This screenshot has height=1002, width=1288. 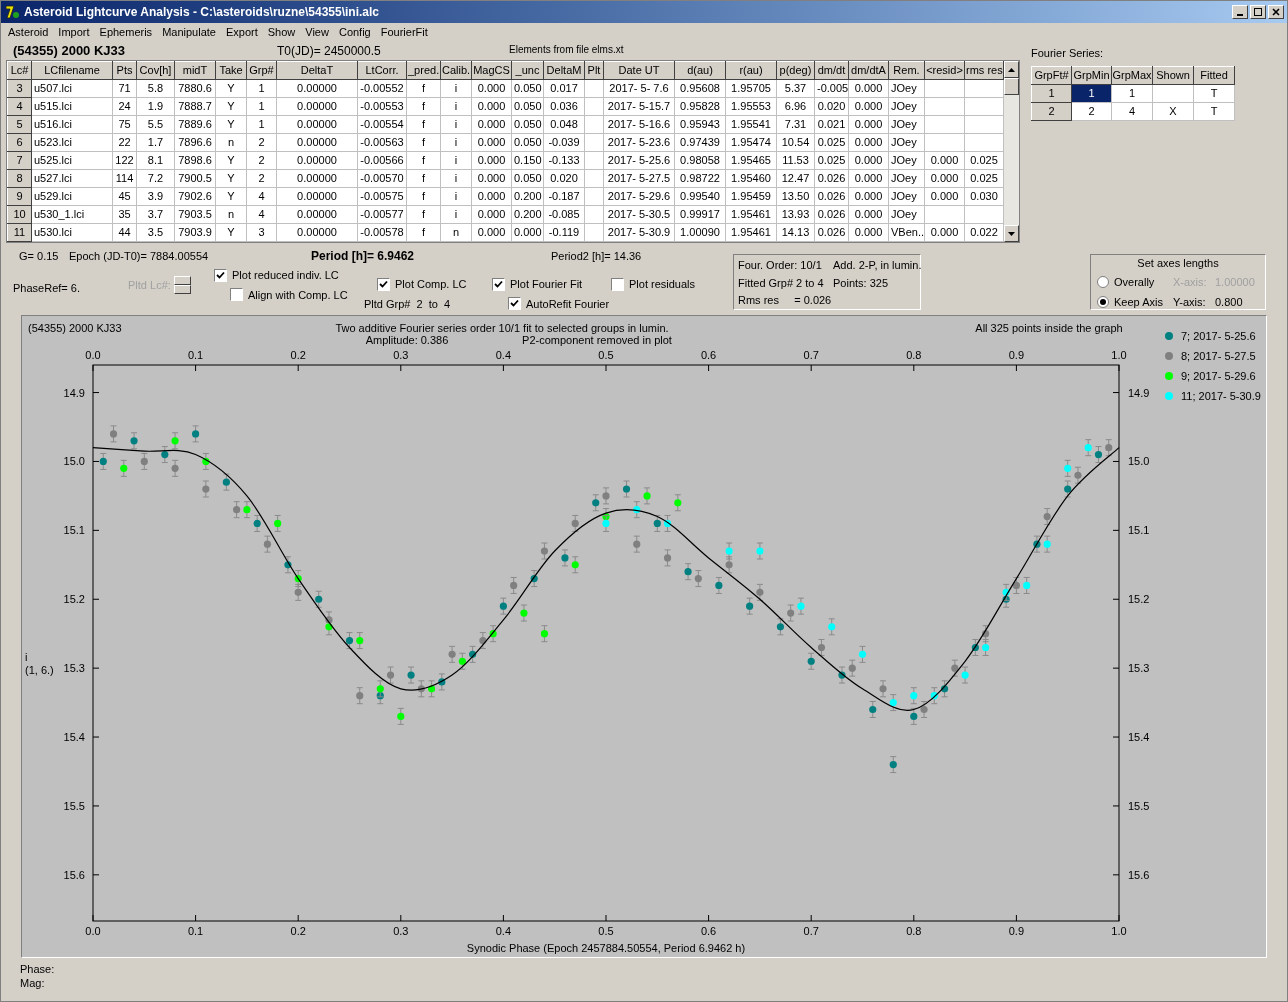 I want to click on column-header: DeltaT, so click(x=317, y=70).